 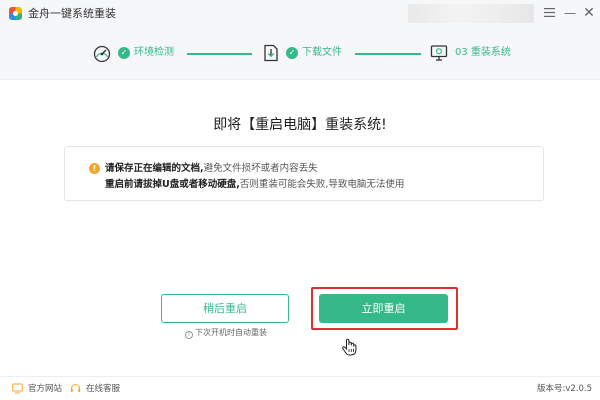 What do you see at coordinates (549, 13) in the screenshot?
I see `hamburger-menu-icon` at bounding box center [549, 13].